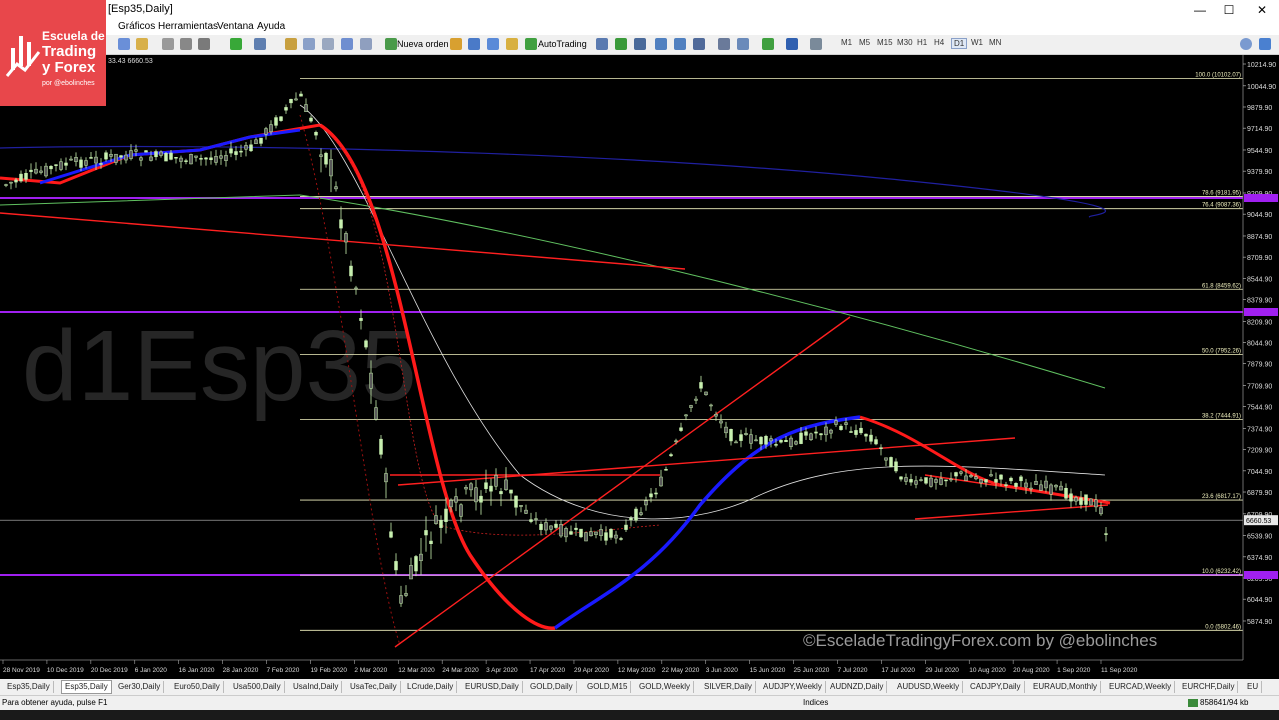 Image resolution: width=1279 pixels, height=720 pixels. Describe the element at coordinates (531, 44) in the screenshot. I see `autotrading-icon` at that location.